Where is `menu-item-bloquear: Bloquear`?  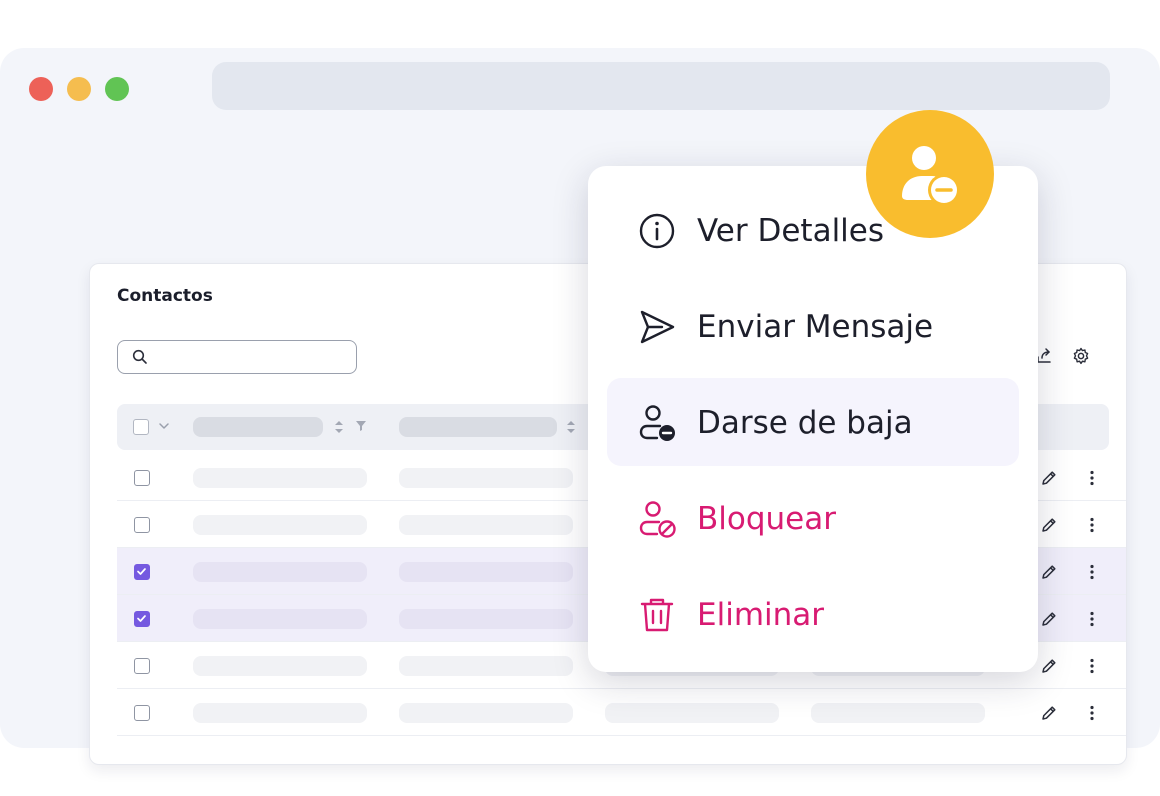
menu-item-bloquear: Bloquear is located at coordinates (813, 518).